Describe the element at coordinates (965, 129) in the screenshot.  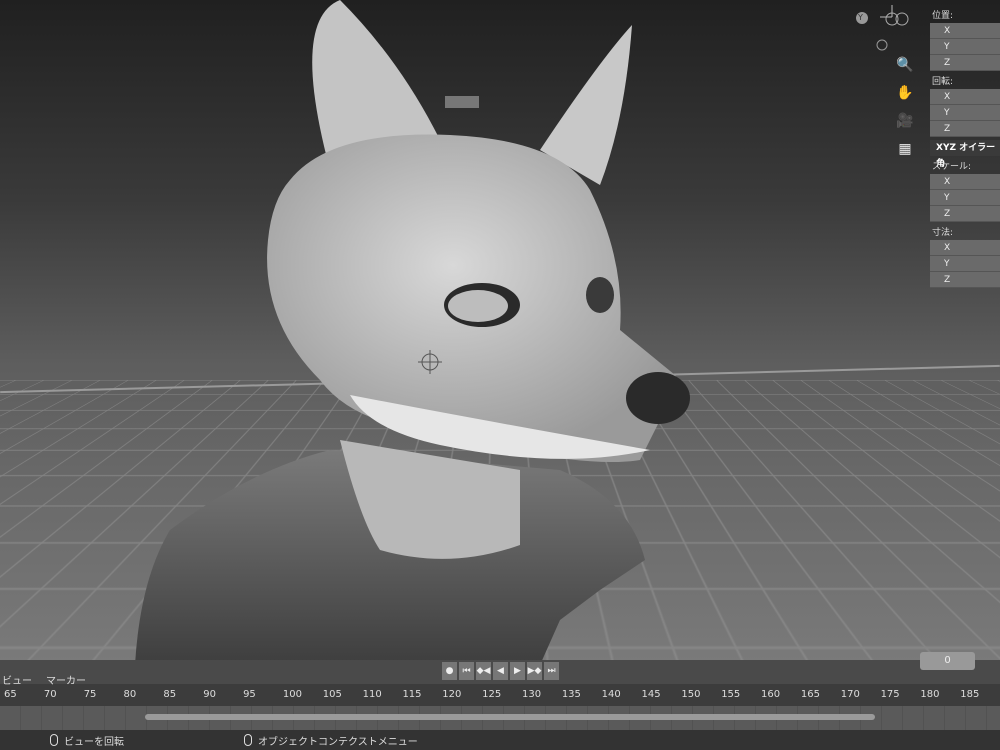
I see `rotation-z: Z` at that location.